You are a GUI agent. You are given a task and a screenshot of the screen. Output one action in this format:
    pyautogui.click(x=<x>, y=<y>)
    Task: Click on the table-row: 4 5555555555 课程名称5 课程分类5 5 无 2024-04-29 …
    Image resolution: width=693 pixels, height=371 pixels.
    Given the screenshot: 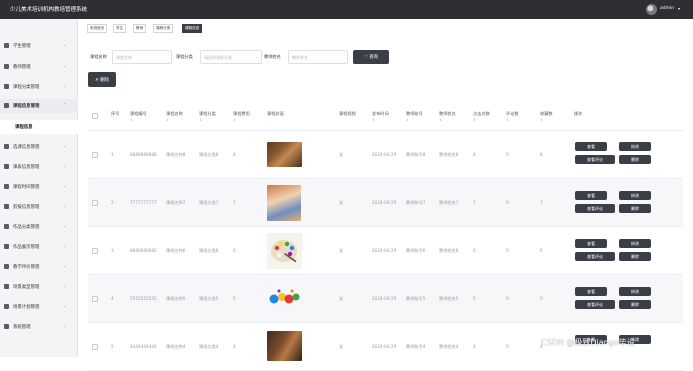 What is the action you would take?
    pyautogui.click(x=385, y=299)
    